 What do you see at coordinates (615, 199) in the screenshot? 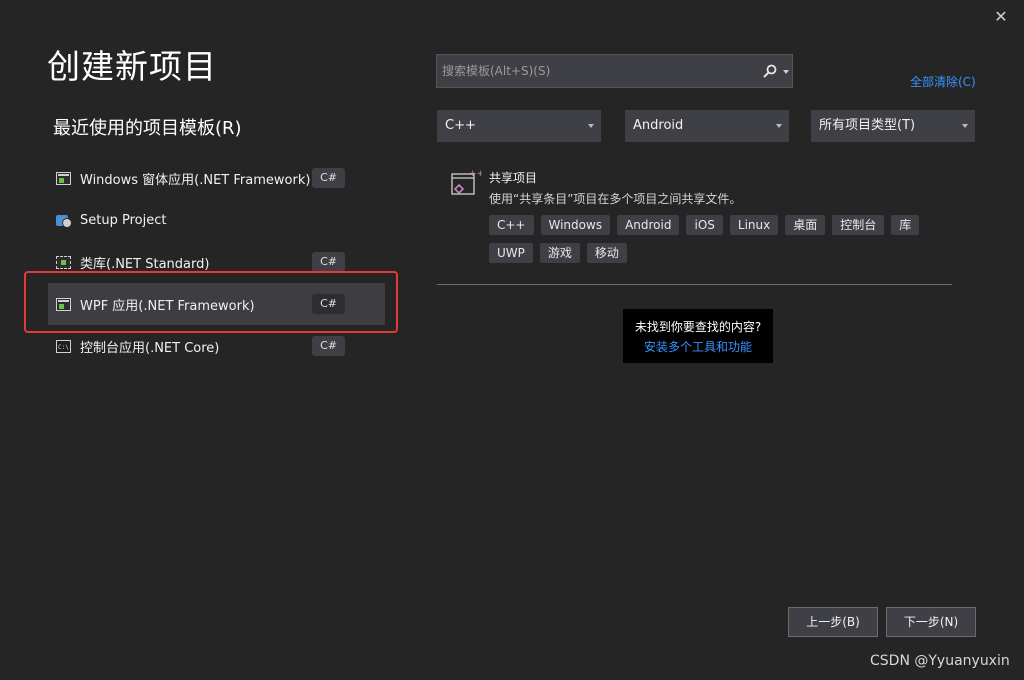
I see `template-description: 使用“共享条目”项目在多个项目之间共享文件。` at bounding box center [615, 199].